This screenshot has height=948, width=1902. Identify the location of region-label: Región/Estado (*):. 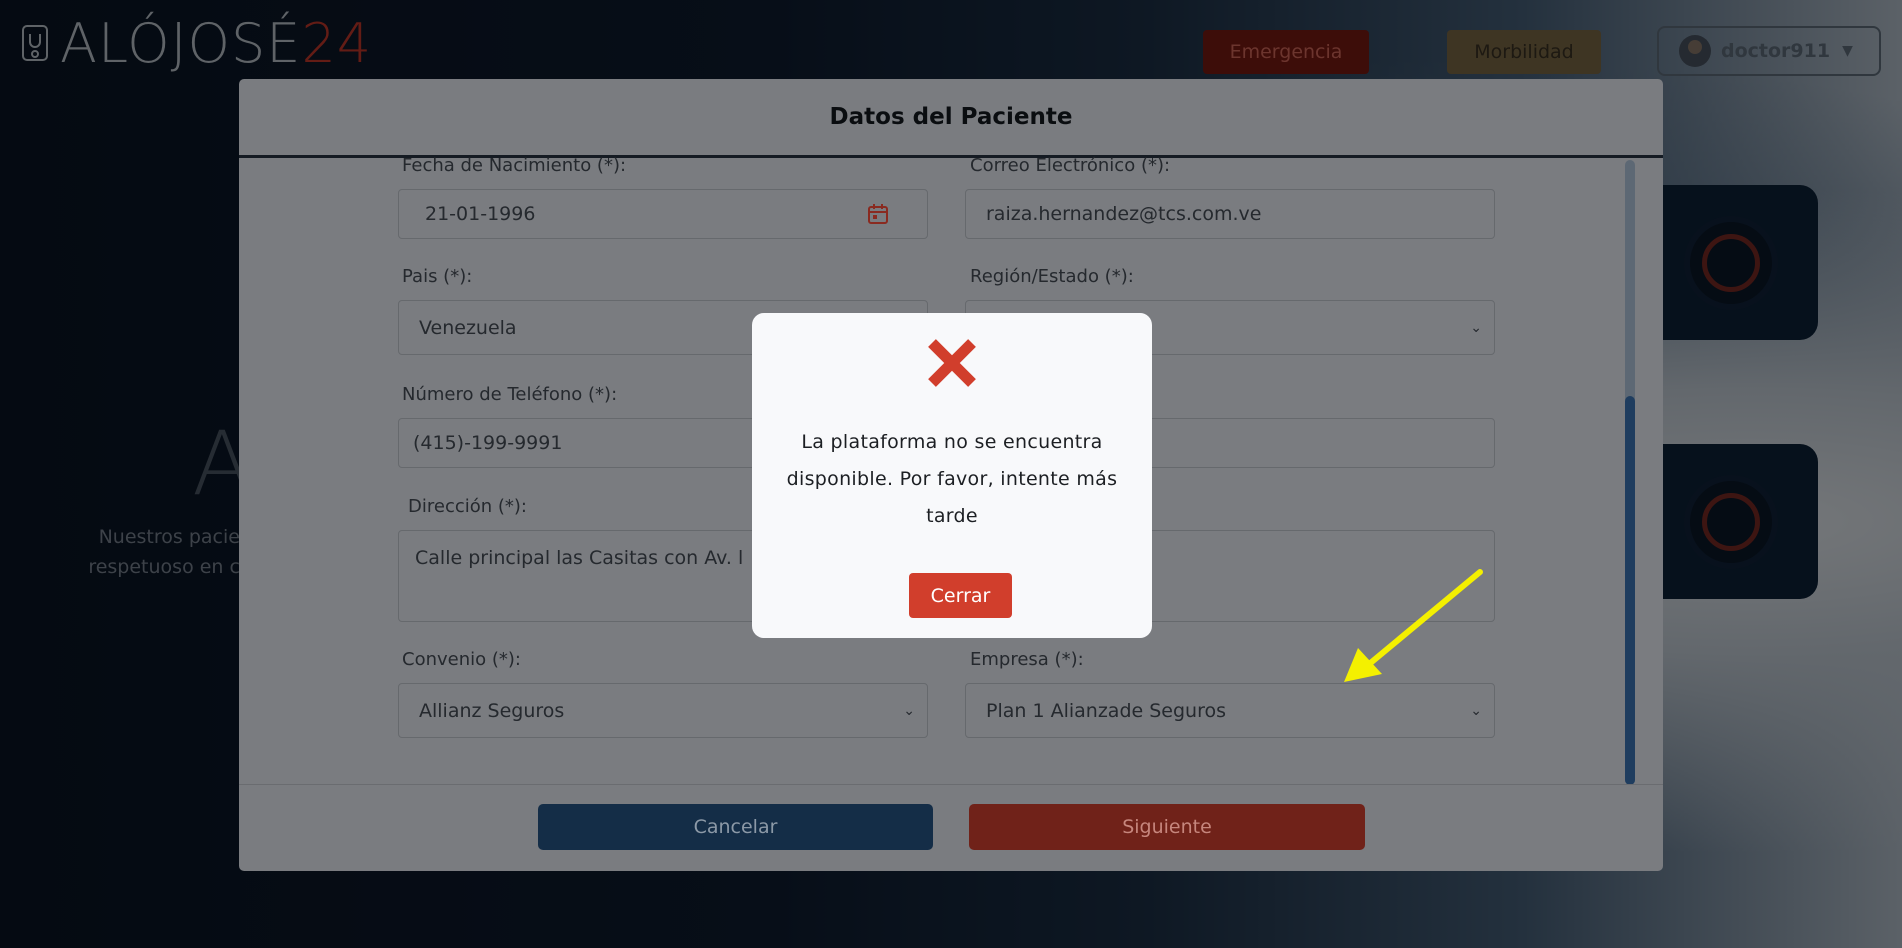
(1052, 276).